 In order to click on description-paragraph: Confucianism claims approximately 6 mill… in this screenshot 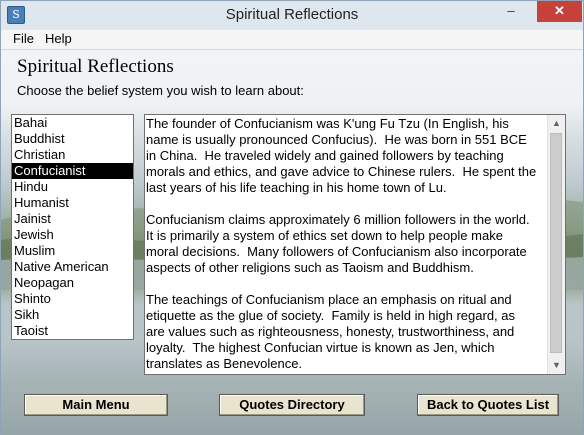, I will do `click(338, 243)`.